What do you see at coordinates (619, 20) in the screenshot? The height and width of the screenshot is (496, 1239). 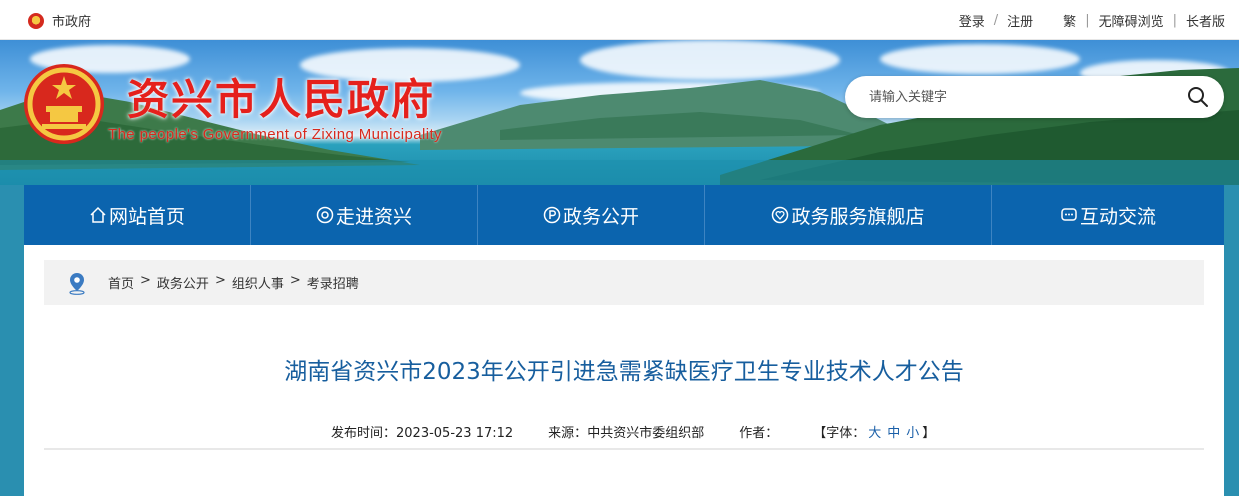 I see `top-bar: 市政府 登录 / 注册 繁 | 无障碍浏览 | 长者版` at bounding box center [619, 20].